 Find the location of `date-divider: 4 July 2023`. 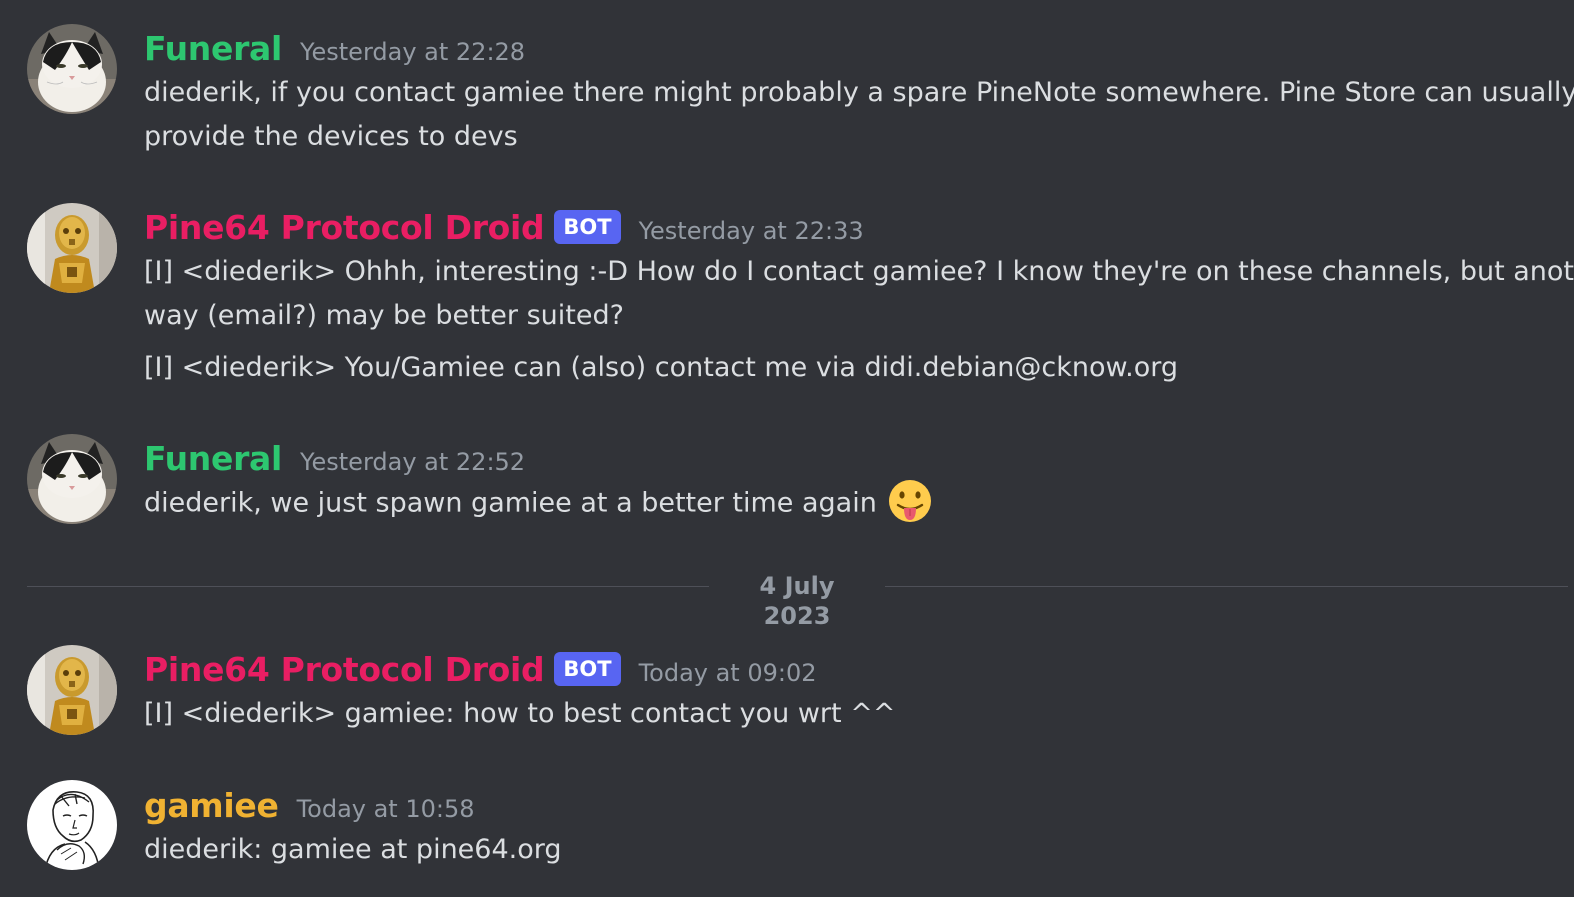

date-divider: 4 July 2023 is located at coordinates (797, 601).